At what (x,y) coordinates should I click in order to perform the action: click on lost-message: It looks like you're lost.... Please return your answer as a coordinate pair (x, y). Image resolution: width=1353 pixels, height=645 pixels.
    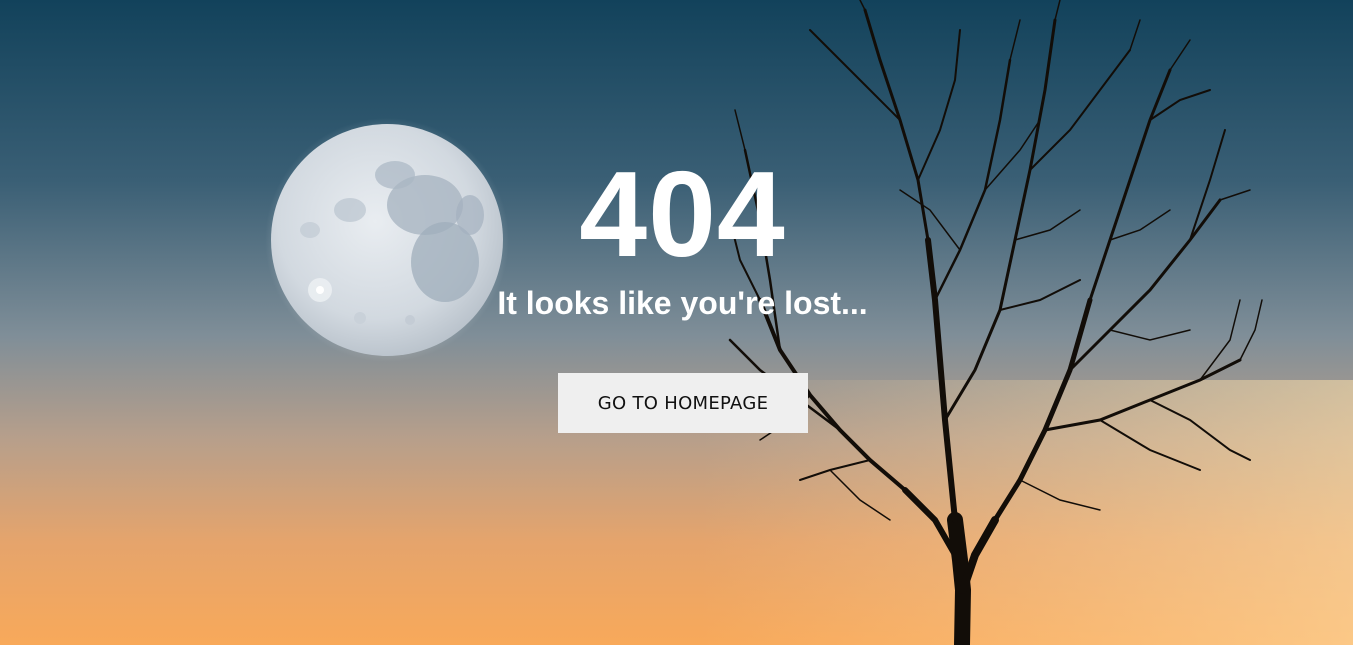
    Looking at the image, I should click on (682, 303).